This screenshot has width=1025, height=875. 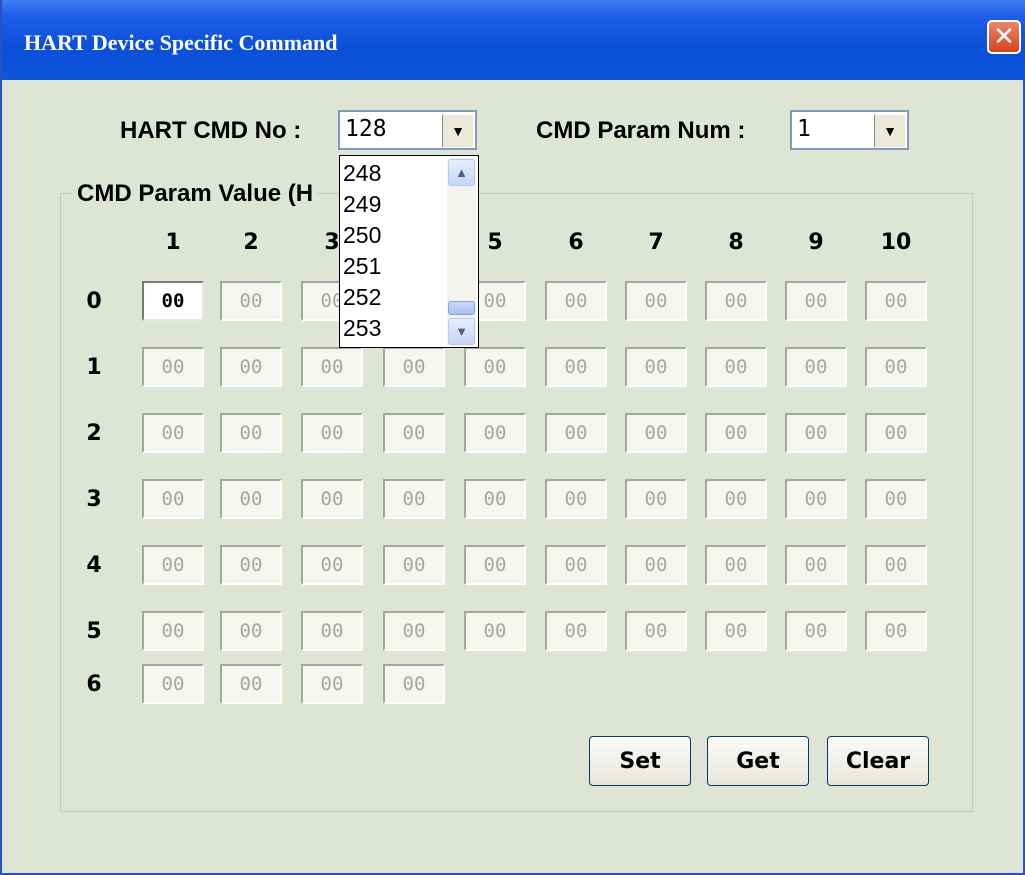 What do you see at coordinates (758, 761) in the screenshot?
I see `get-button: Get` at bounding box center [758, 761].